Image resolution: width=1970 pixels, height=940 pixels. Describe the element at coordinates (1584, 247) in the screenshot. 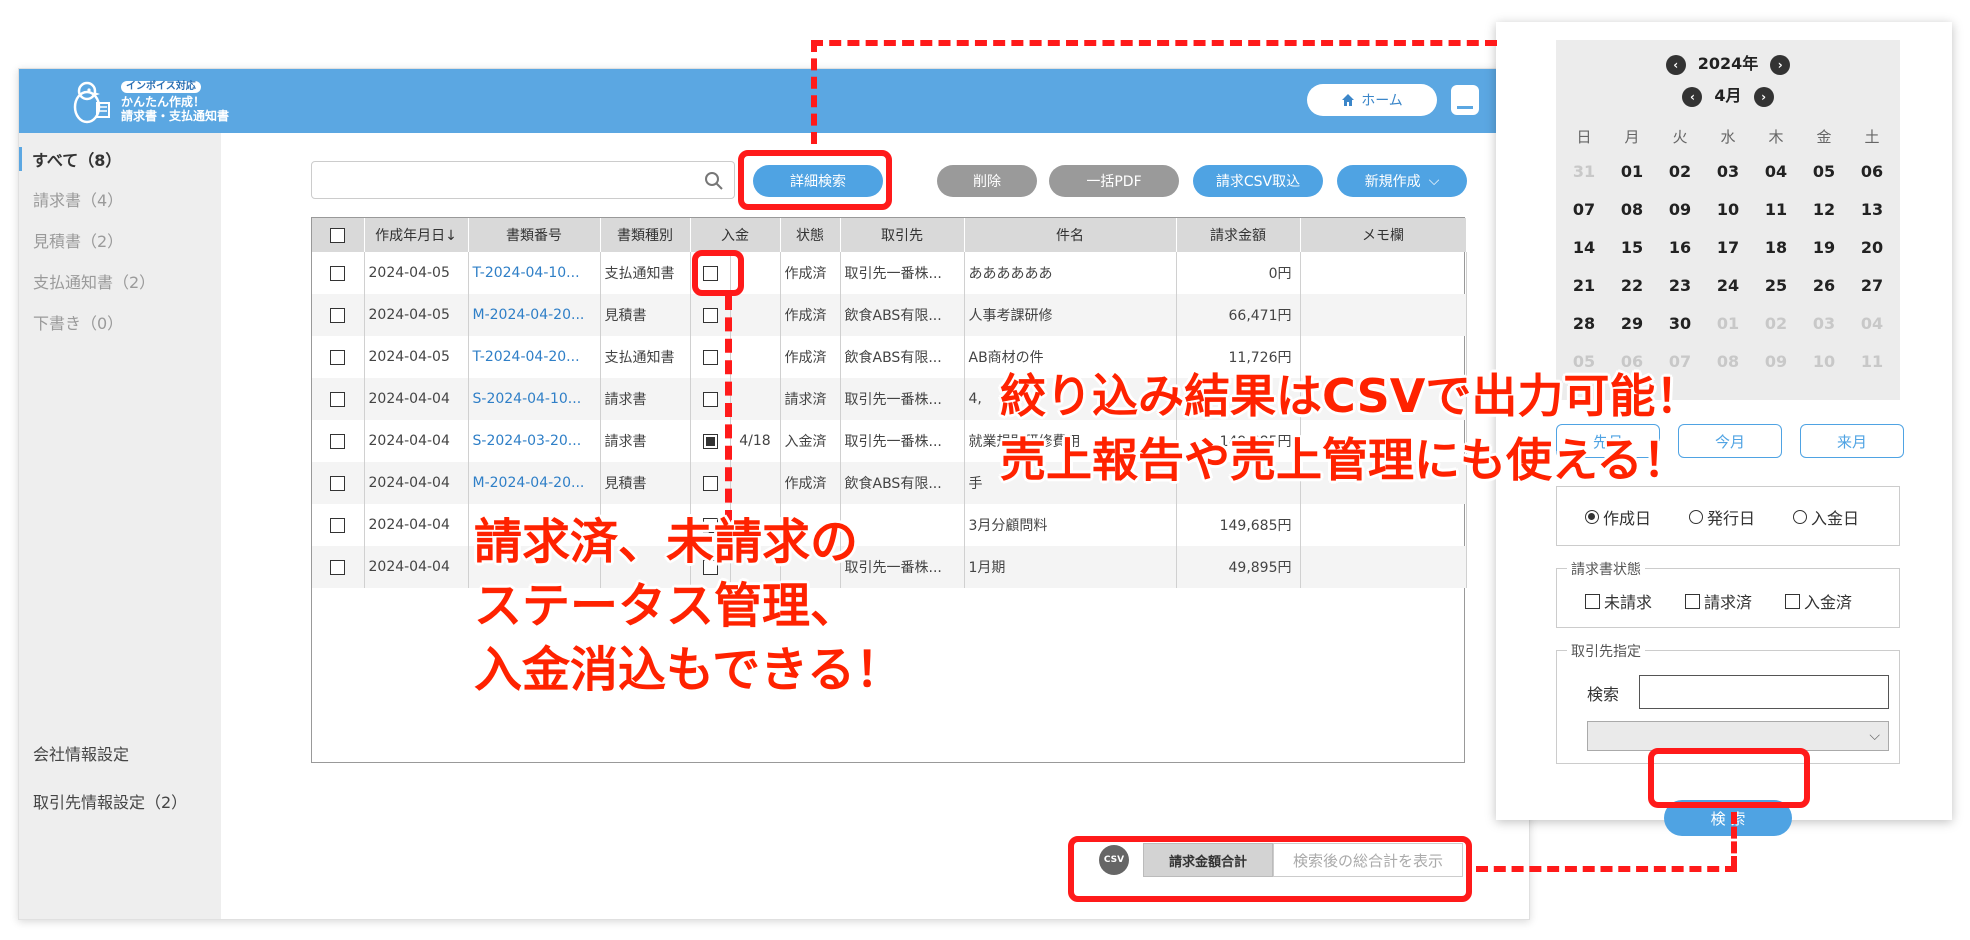

I see `calendar-day: 14` at that location.